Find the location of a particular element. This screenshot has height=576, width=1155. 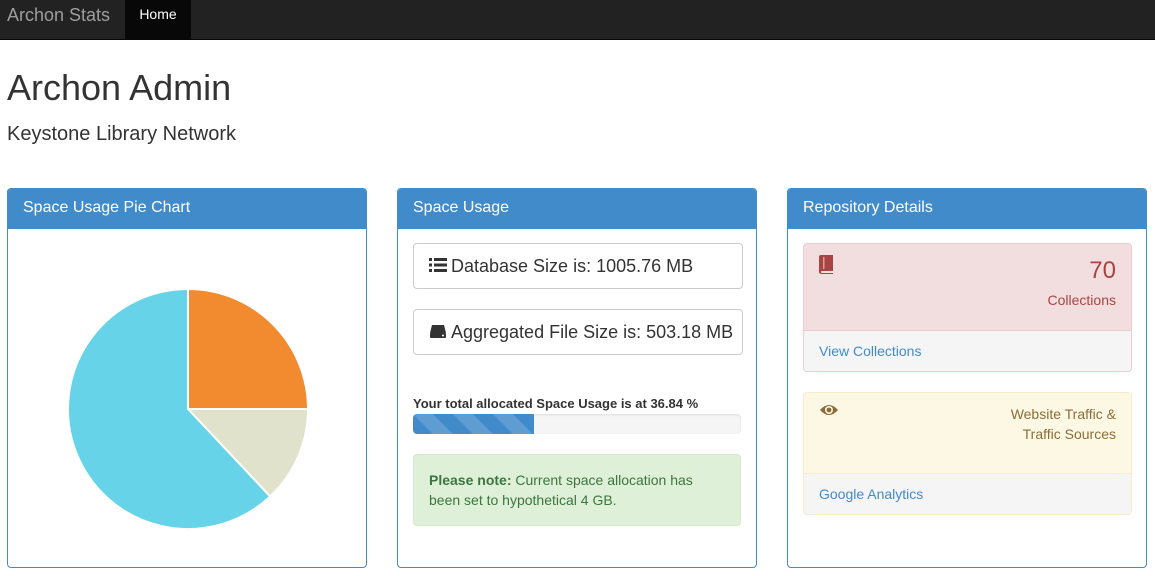

page-title: Archon Admin is located at coordinates (119, 87).